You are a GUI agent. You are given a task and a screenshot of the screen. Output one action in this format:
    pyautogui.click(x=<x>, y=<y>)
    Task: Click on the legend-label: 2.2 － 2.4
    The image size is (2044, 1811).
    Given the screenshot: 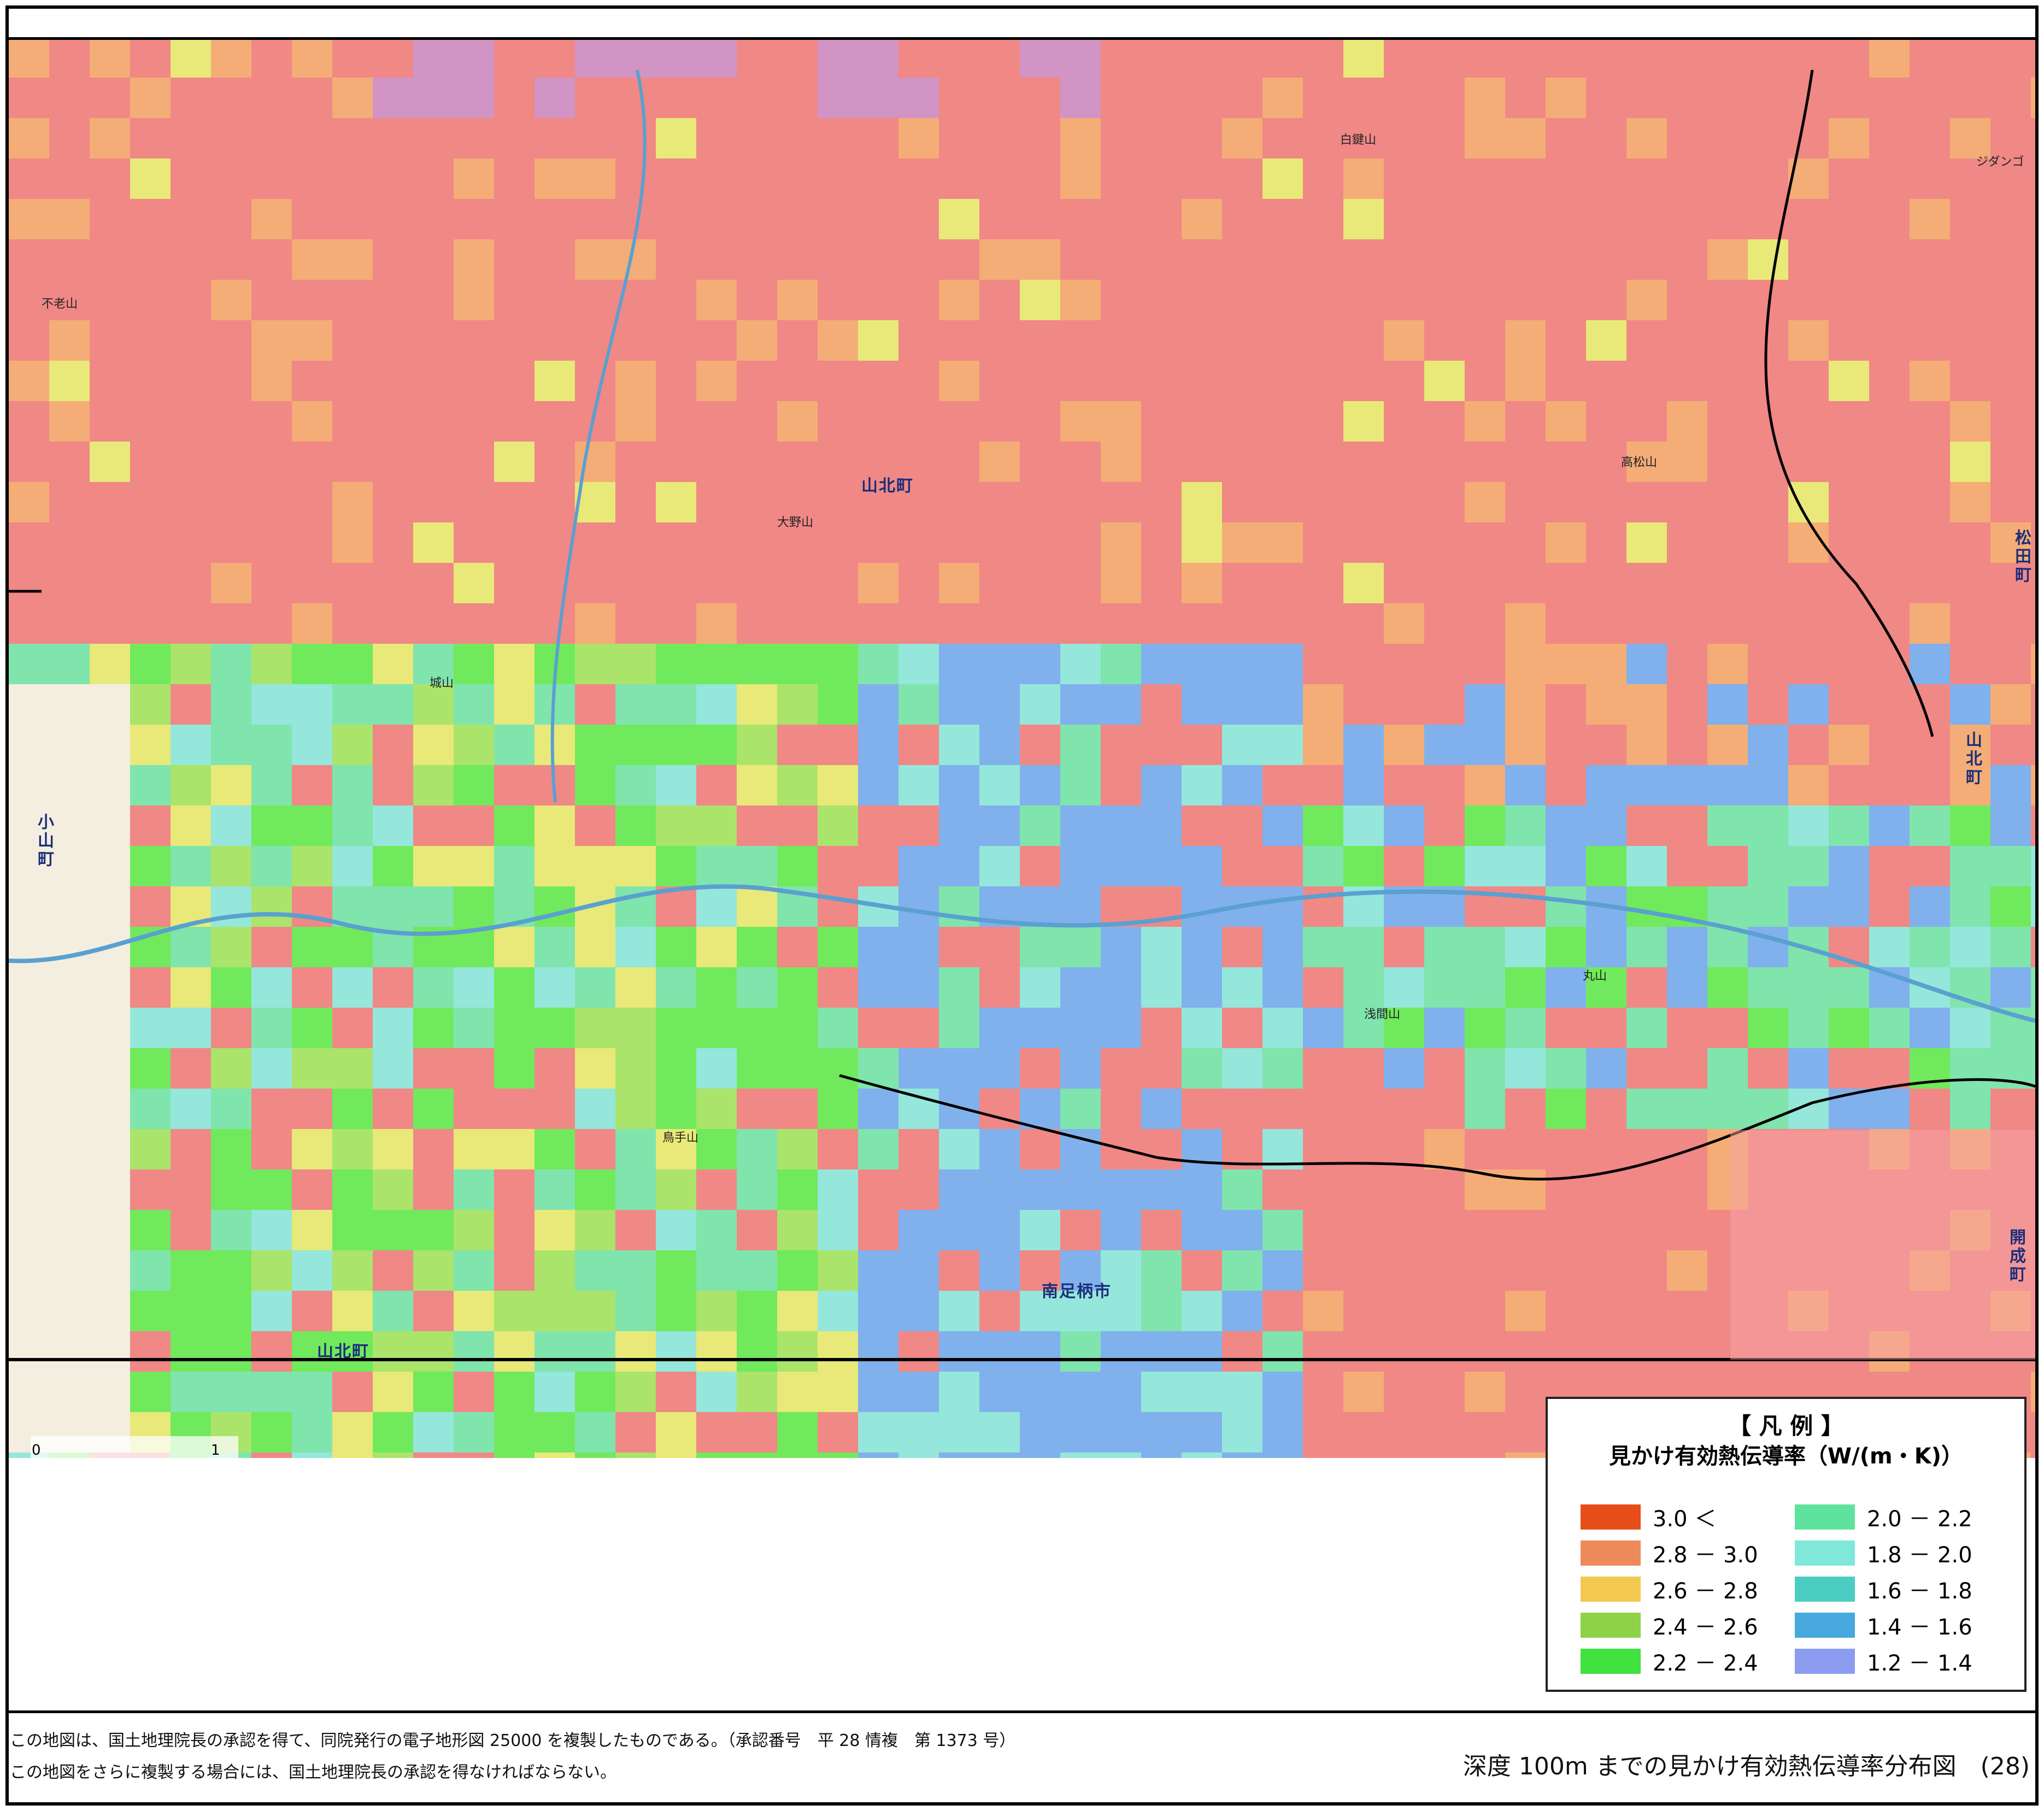 What is the action you would take?
    pyautogui.click(x=1705, y=1663)
    